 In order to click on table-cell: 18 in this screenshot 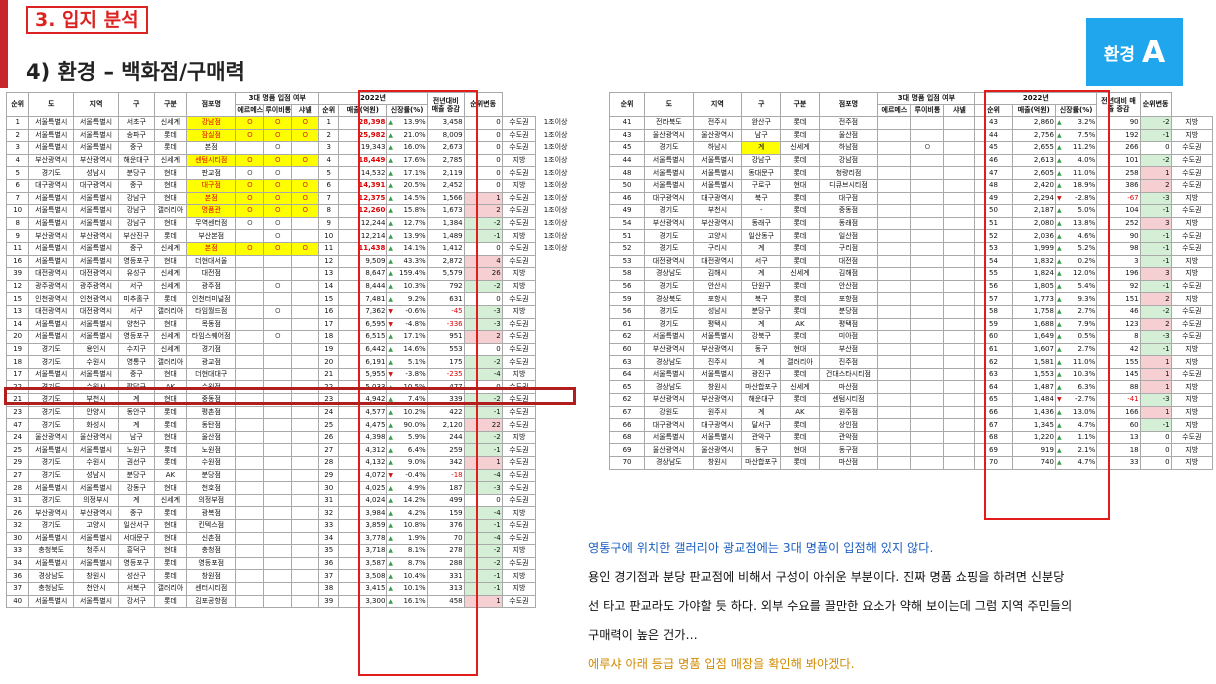, I will do `click(329, 337)`.